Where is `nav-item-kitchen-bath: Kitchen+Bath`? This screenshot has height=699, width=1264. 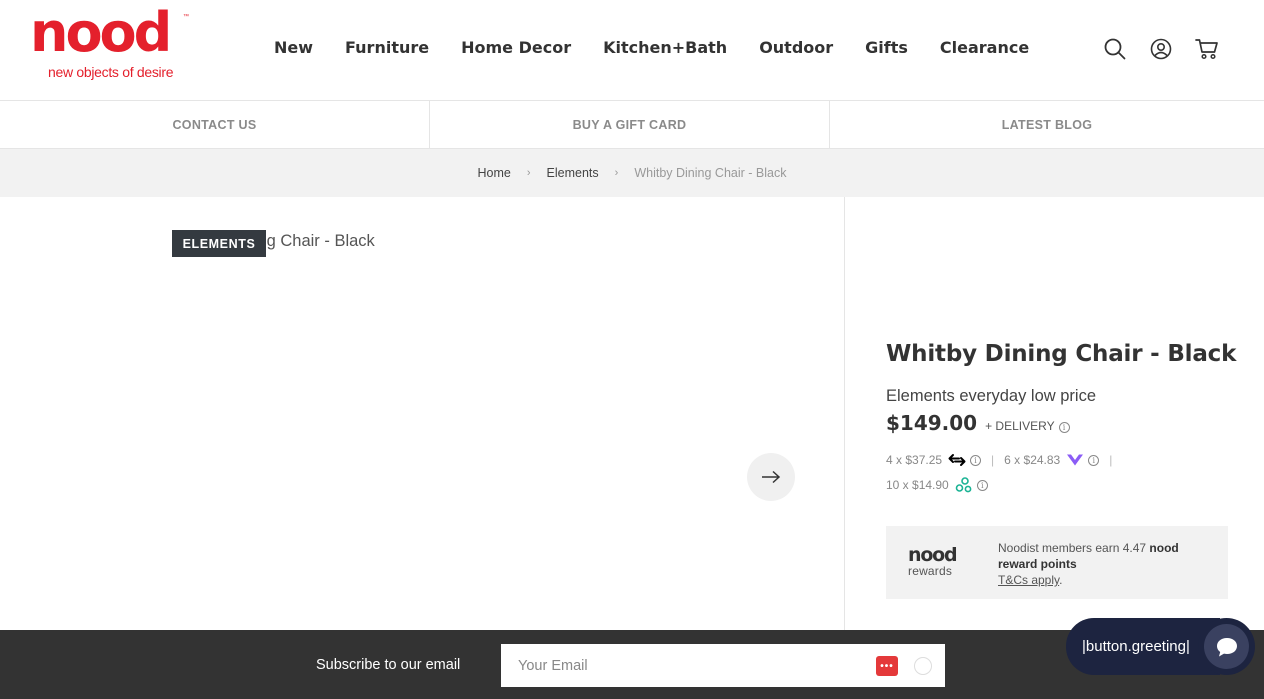
nav-item-kitchen-bath: Kitchen+Bath is located at coordinates (665, 47).